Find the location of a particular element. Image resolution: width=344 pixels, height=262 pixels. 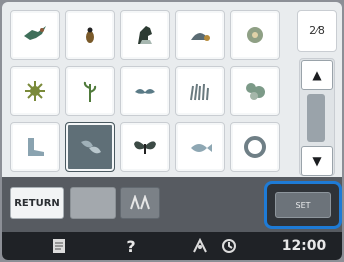

pattern-tile-shell is located at coordinates (200, 35).